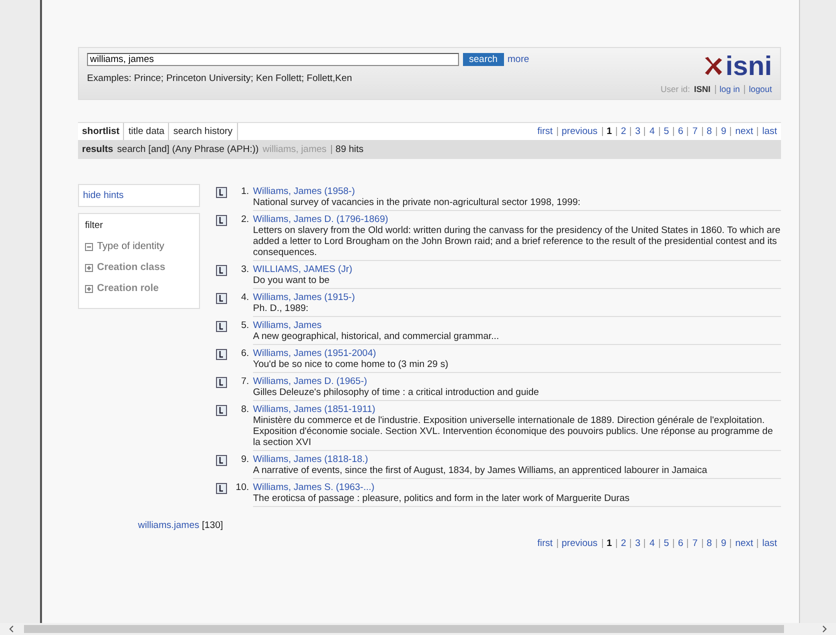 This screenshot has width=836, height=635. I want to click on logout-link: logout, so click(760, 89).